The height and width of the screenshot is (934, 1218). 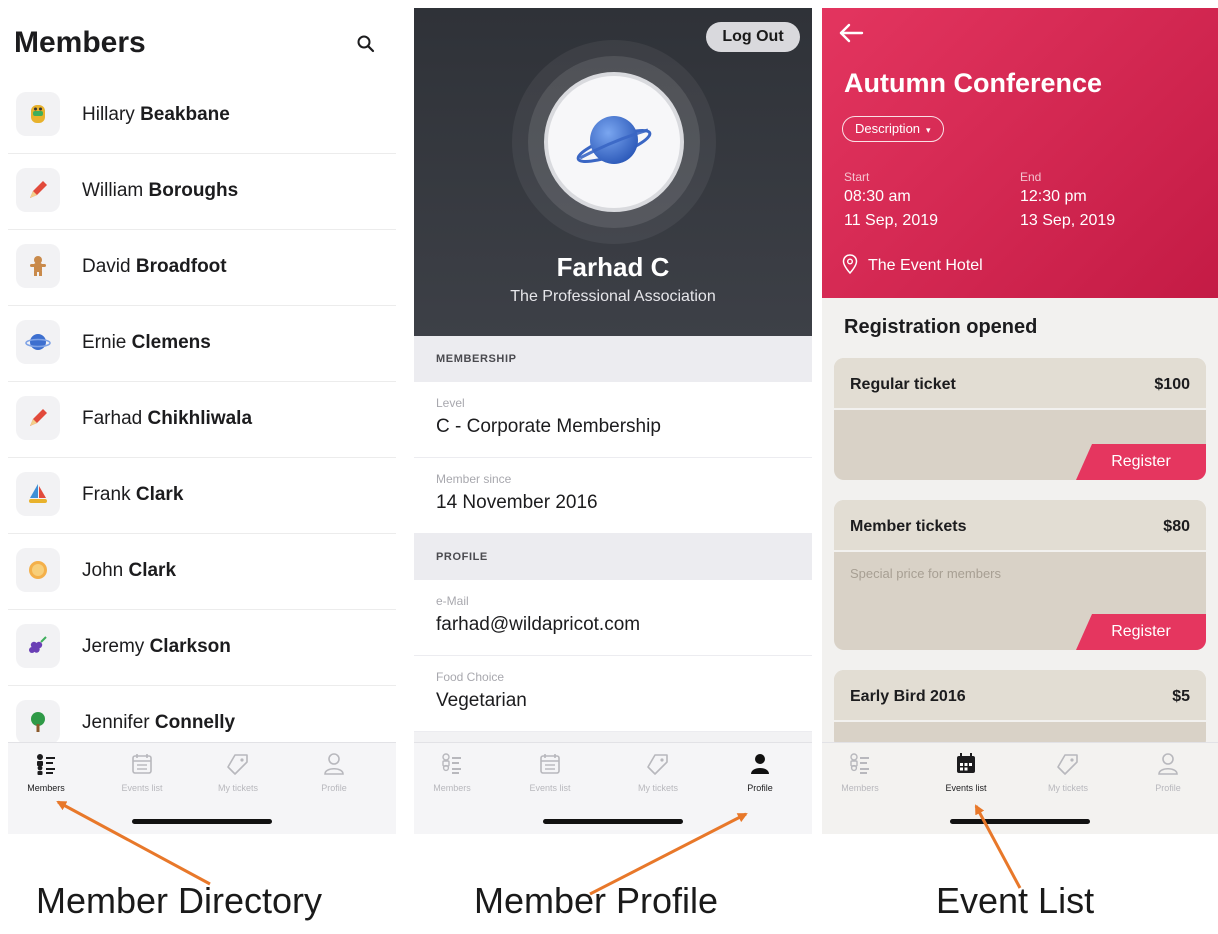 I want to click on annotation-arrows, so click(x=539, y=848).